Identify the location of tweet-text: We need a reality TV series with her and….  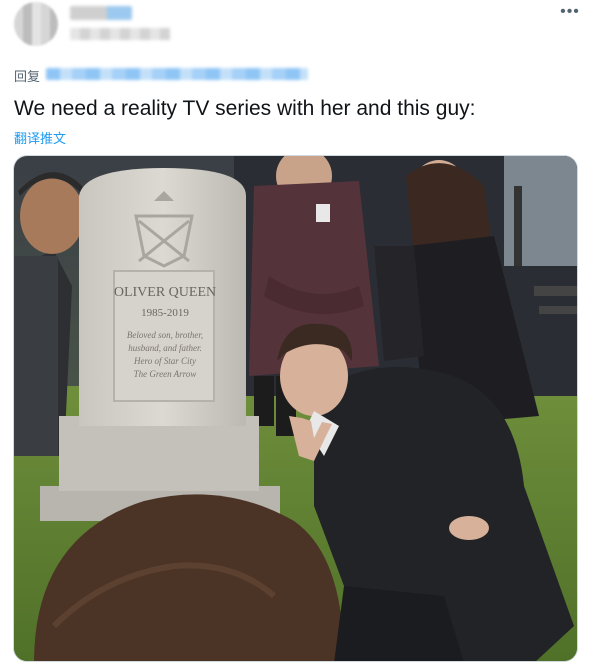
(245, 108).